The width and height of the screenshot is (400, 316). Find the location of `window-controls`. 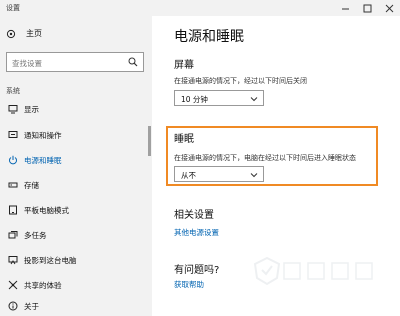

window-controls is located at coordinates (367, 8).